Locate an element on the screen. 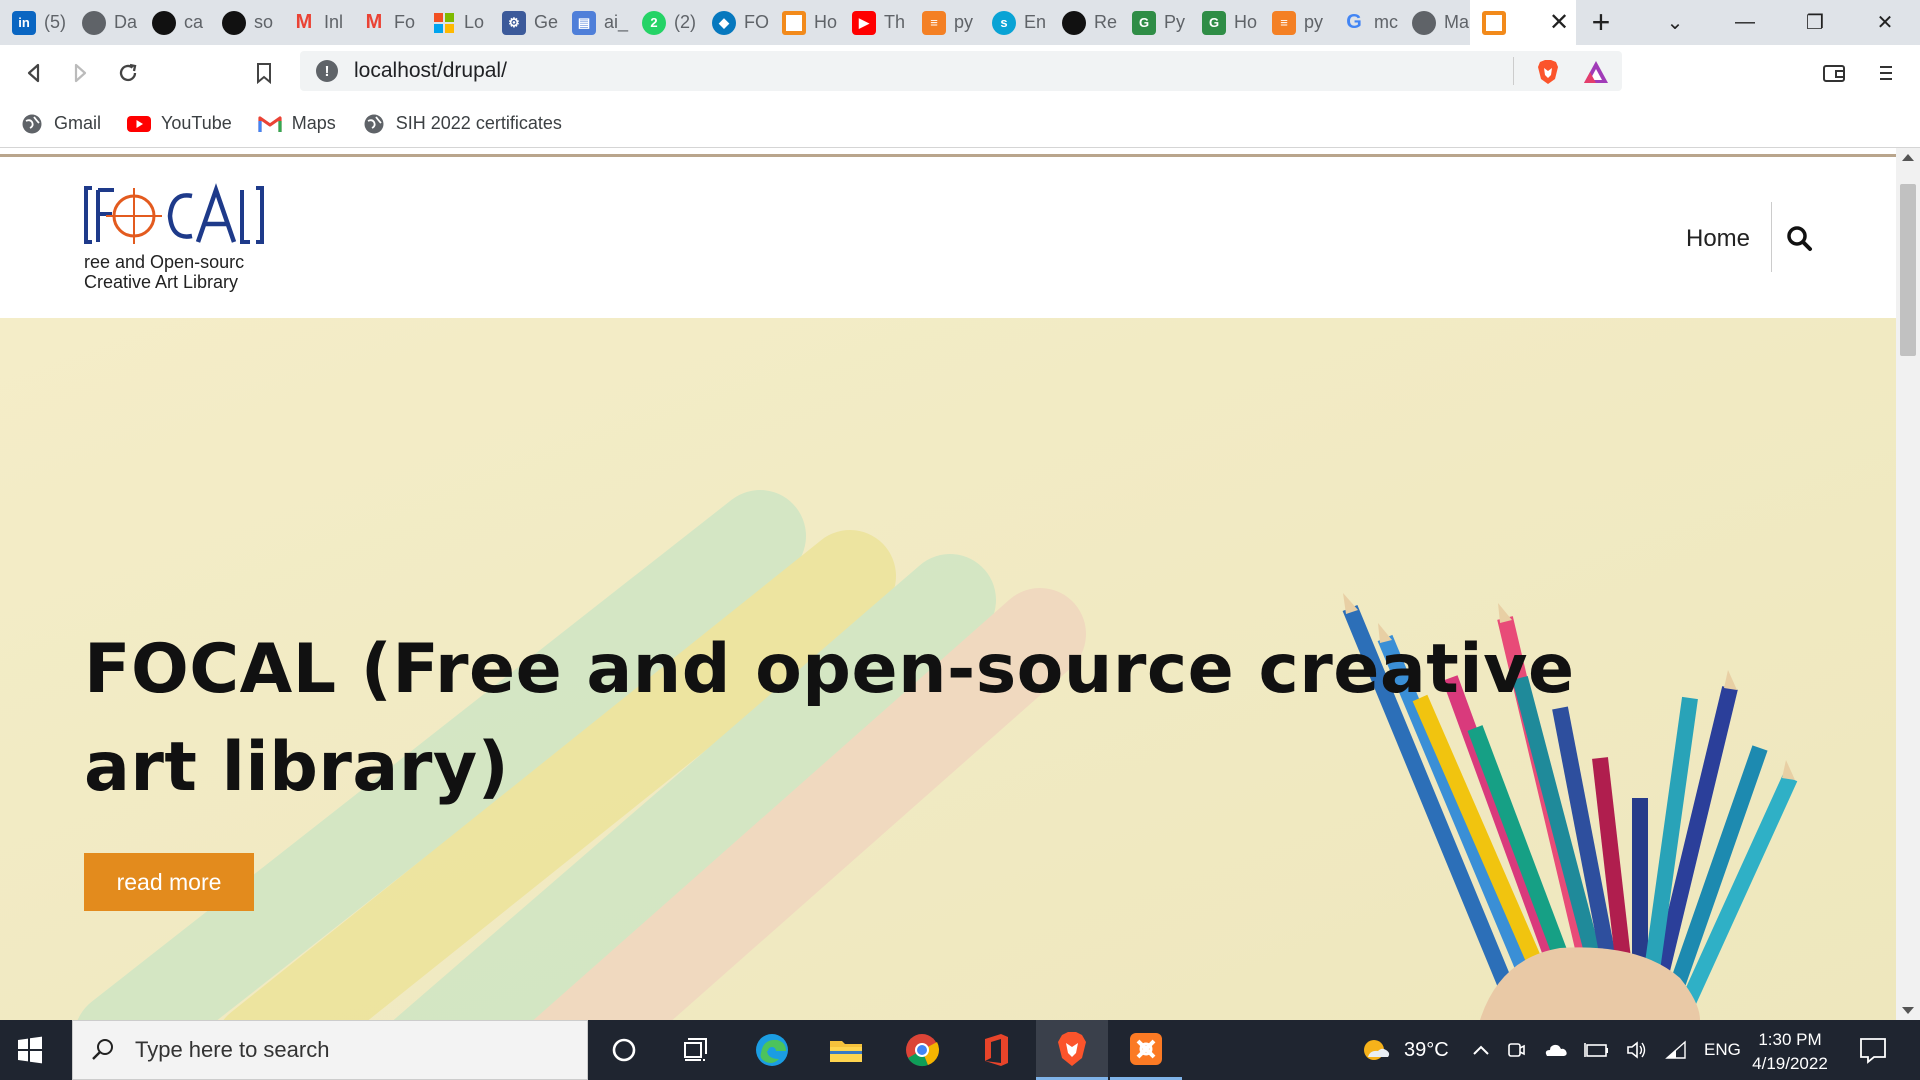 This screenshot has height=1080, width=1920. browser-tab-label: ai_ is located at coordinates (616, 22).